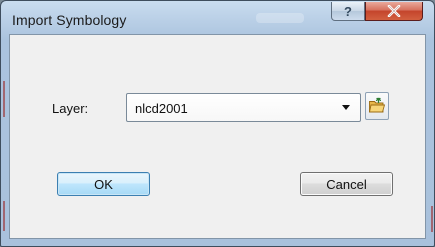 Image resolution: width=435 pixels, height=247 pixels. What do you see at coordinates (217, 18) in the screenshot?
I see `title-bar: Import Symbology ?` at bounding box center [217, 18].